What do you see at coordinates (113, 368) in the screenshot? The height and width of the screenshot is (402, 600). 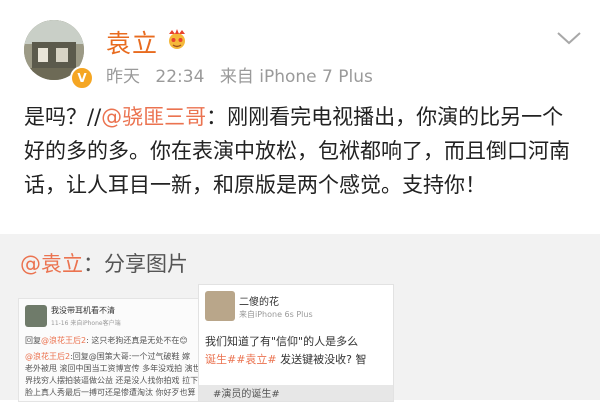 I see `thumb-text-line: 老外被甩 滚回中国当工资博宣传 多年没戏拍 演世` at bounding box center [113, 368].